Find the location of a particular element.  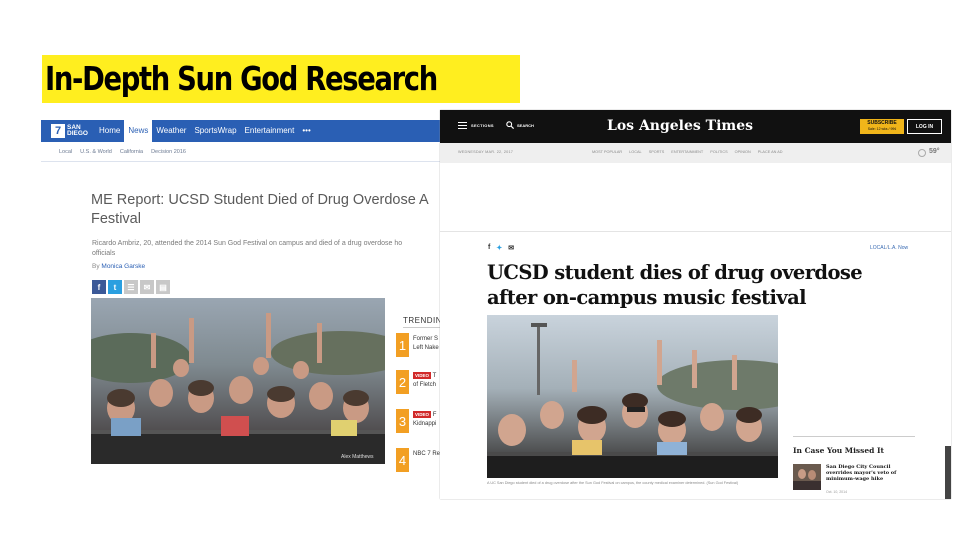

nav-news: News is located at coordinates (138, 131).